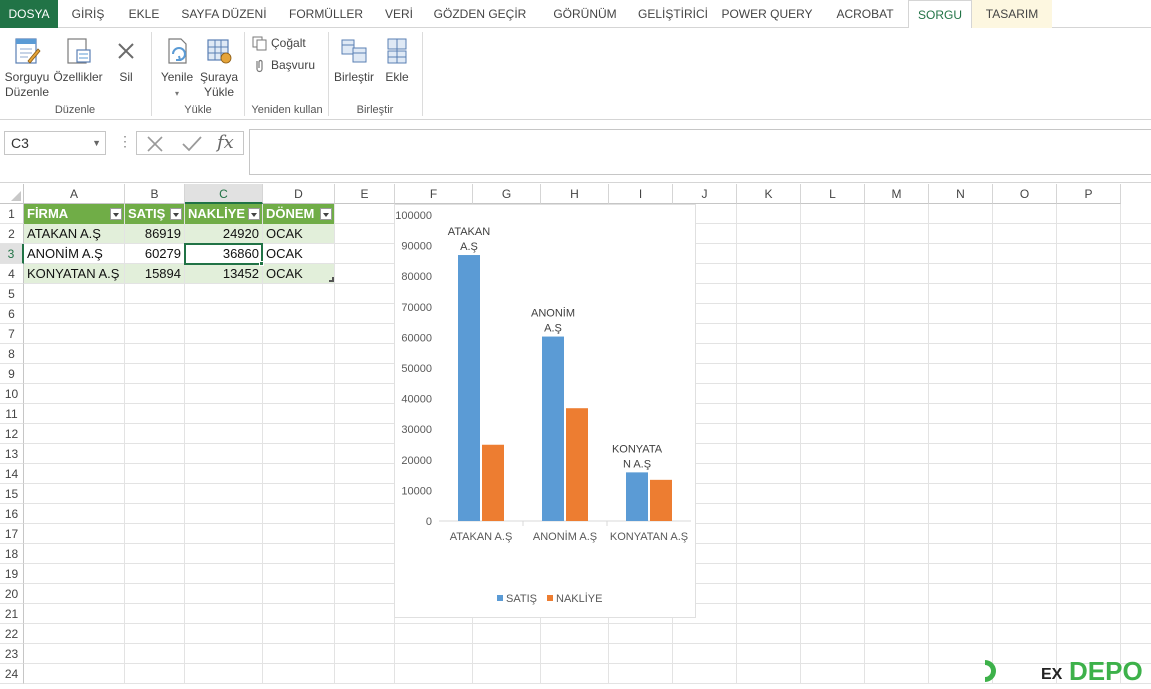  What do you see at coordinates (12, 394) in the screenshot?
I see `row-header-10: 10` at bounding box center [12, 394].